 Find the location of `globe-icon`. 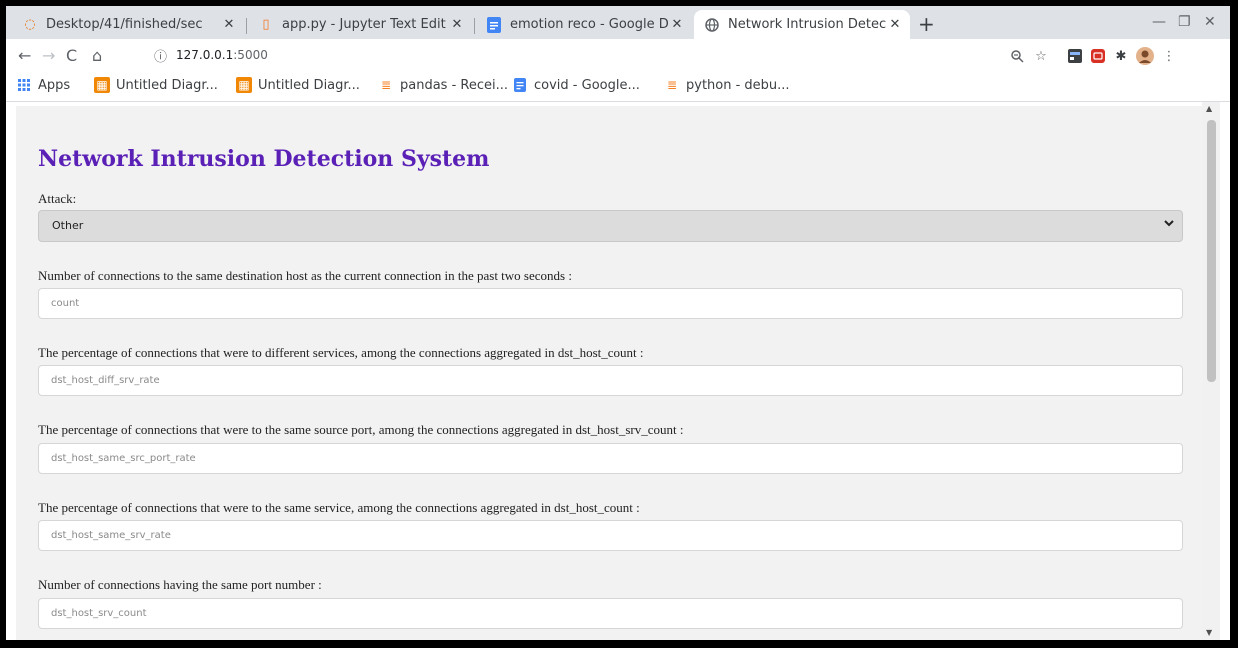

globe-icon is located at coordinates (712, 25).